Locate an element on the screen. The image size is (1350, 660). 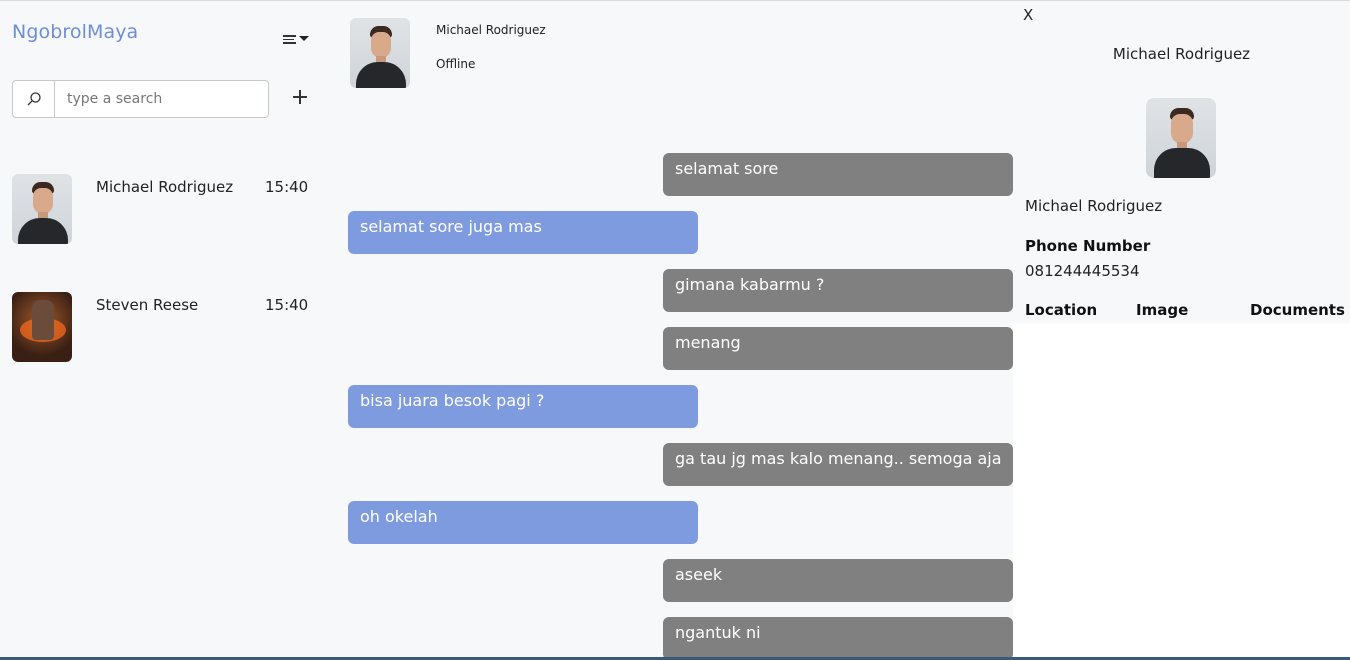
message-bubble-out: selamat sore is located at coordinates (838, 174).